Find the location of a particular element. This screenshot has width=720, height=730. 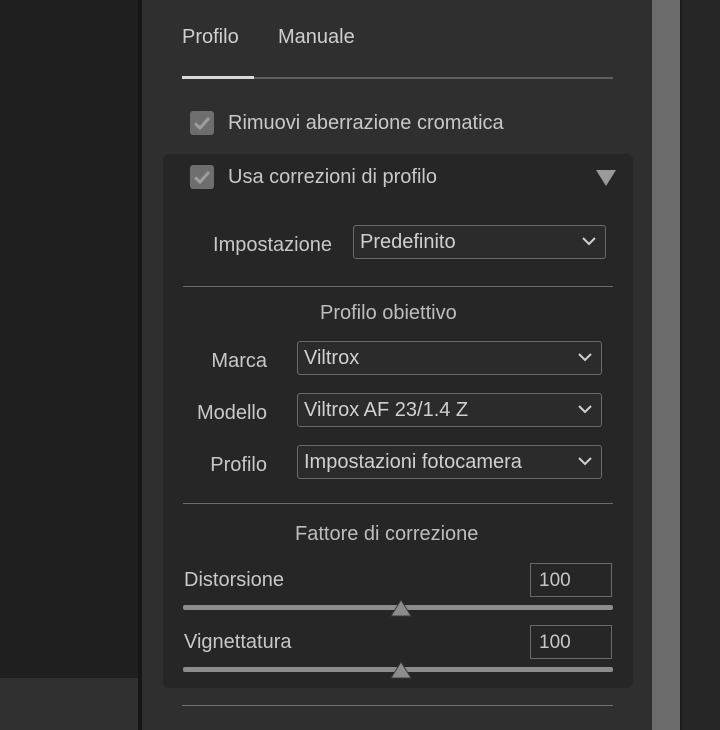

correction-factor-title: Fattore di correzione is located at coordinates (387, 534).